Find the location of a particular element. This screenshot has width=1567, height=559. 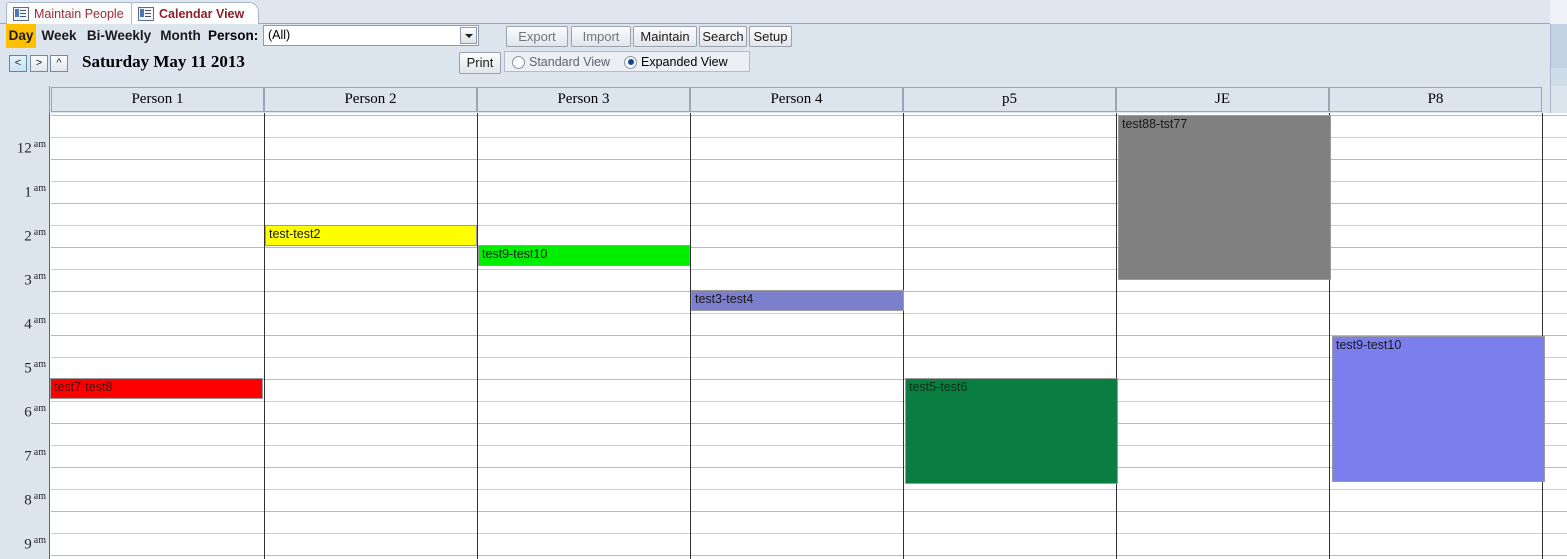

viewmode-month: Month is located at coordinates (180, 36).